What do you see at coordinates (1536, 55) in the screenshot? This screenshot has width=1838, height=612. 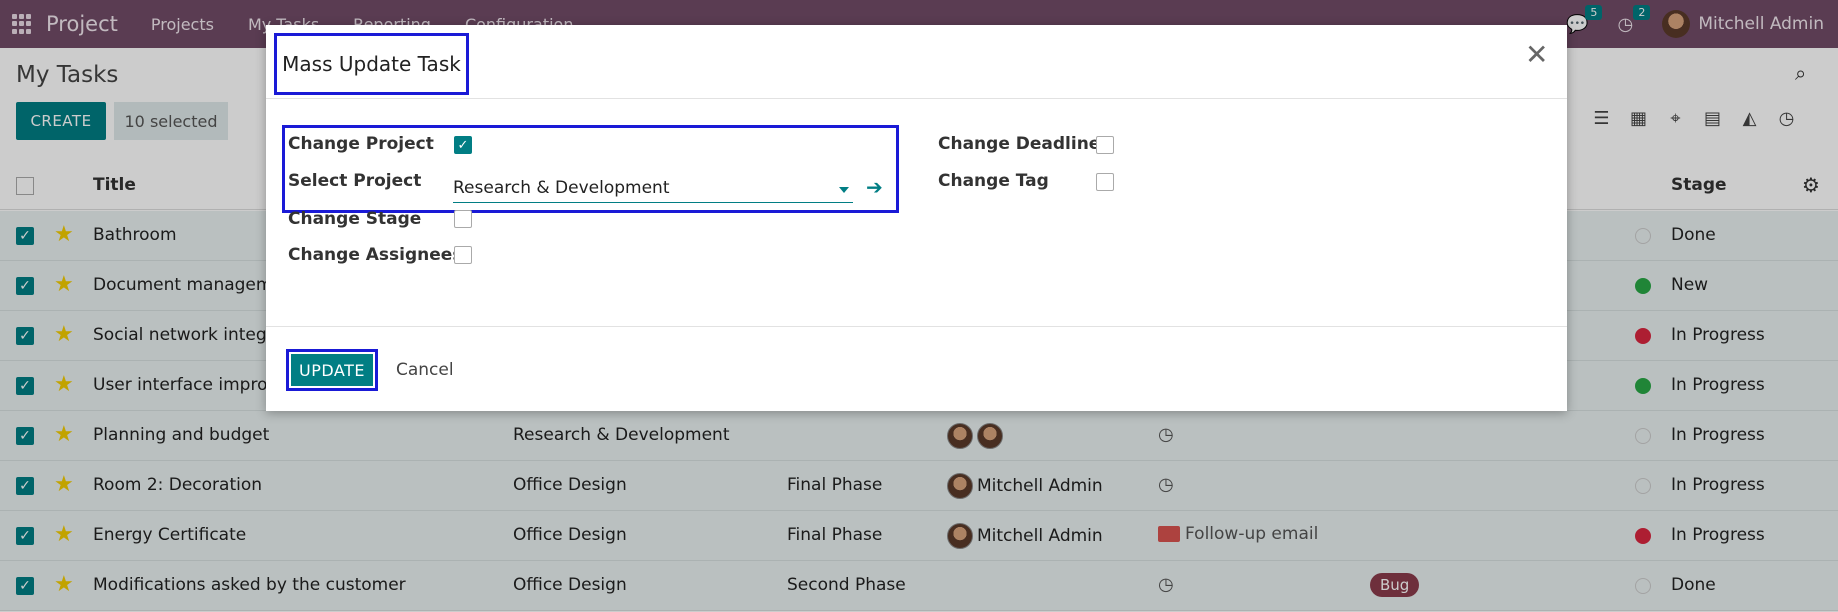 I see `close-icon: ✕` at bounding box center [1536, 55].